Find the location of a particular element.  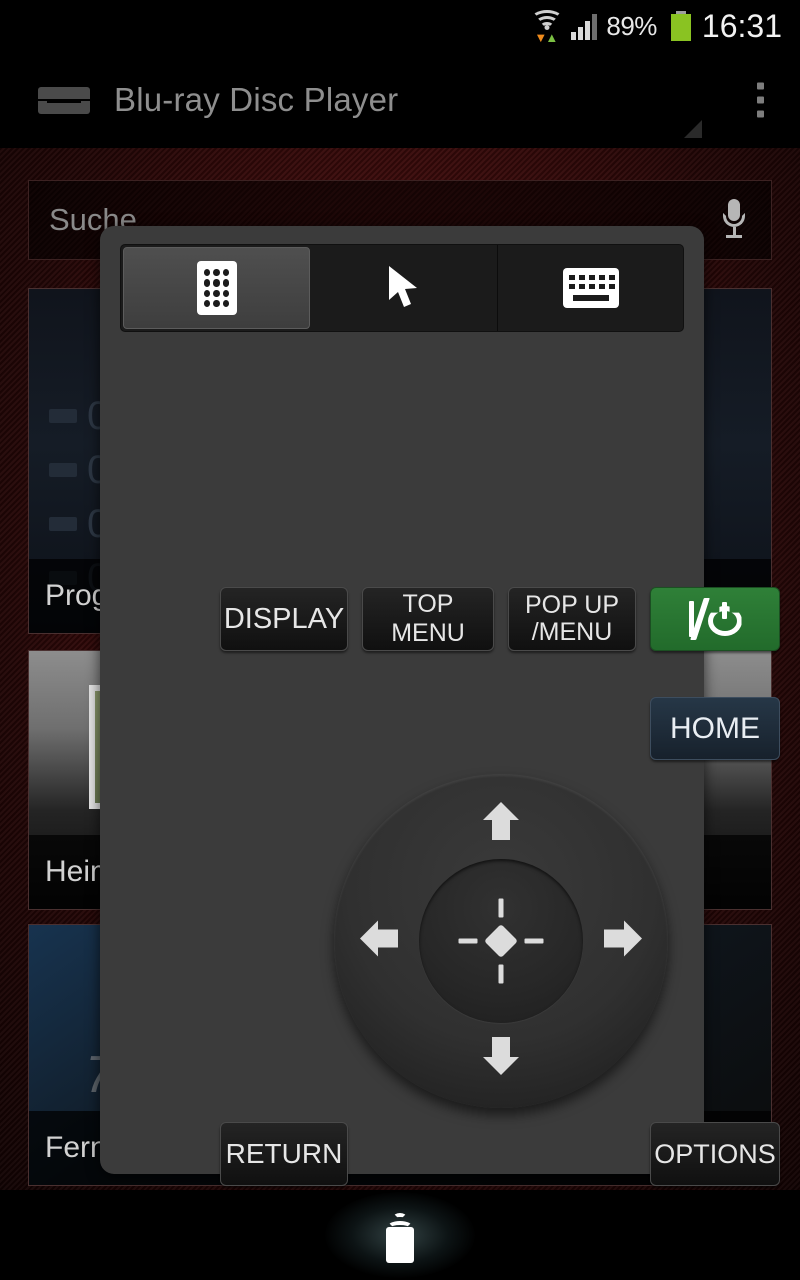

return-button: RETURN is located at coordinates (284, 1154).